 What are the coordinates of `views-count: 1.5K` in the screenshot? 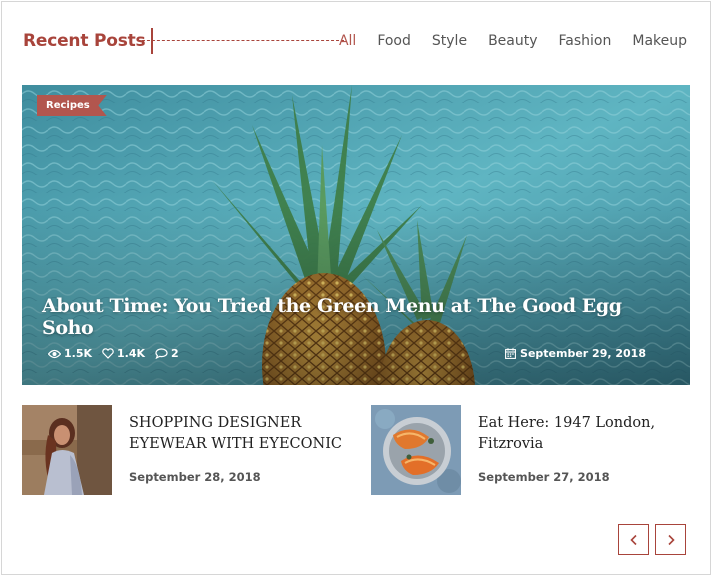 It's located at (78, 353).